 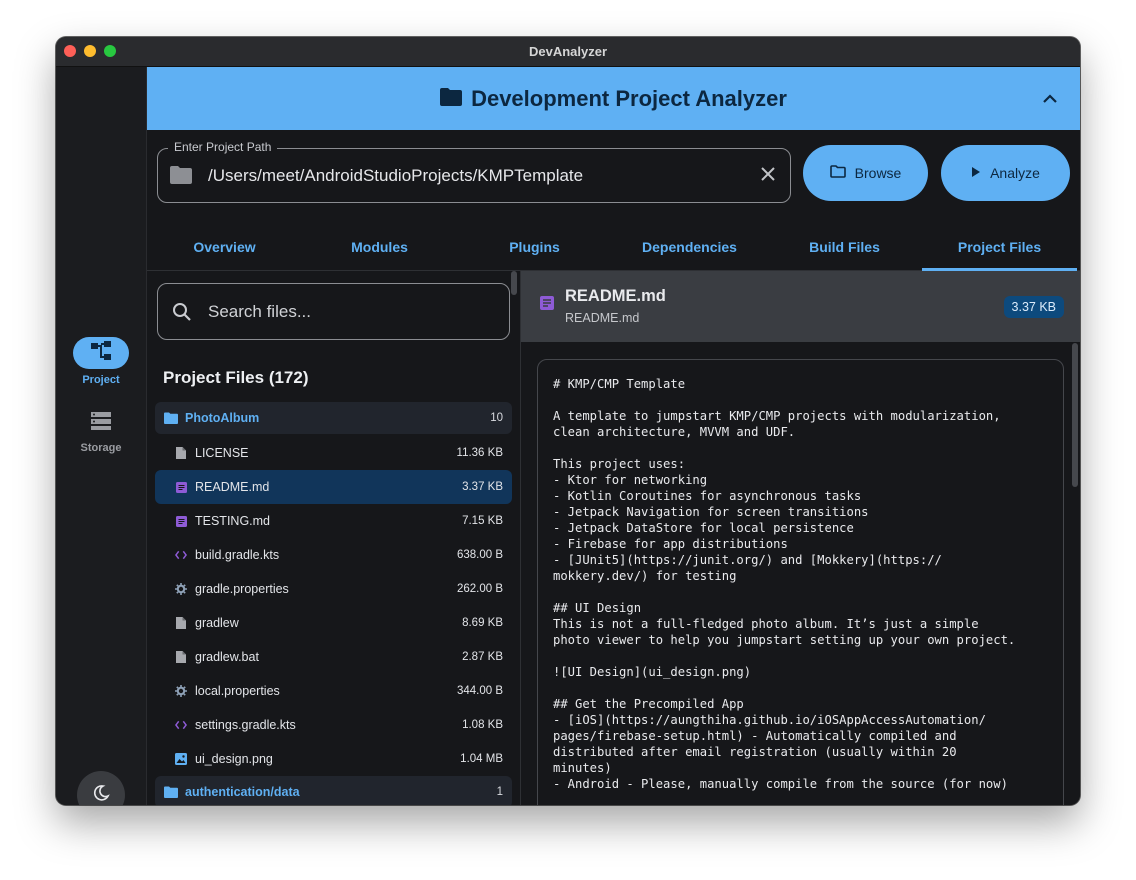 What do you see at coordinates (242, 589) in the screenshot?
I see `file-name: gradle.properties` at bounding box center [242, 589].